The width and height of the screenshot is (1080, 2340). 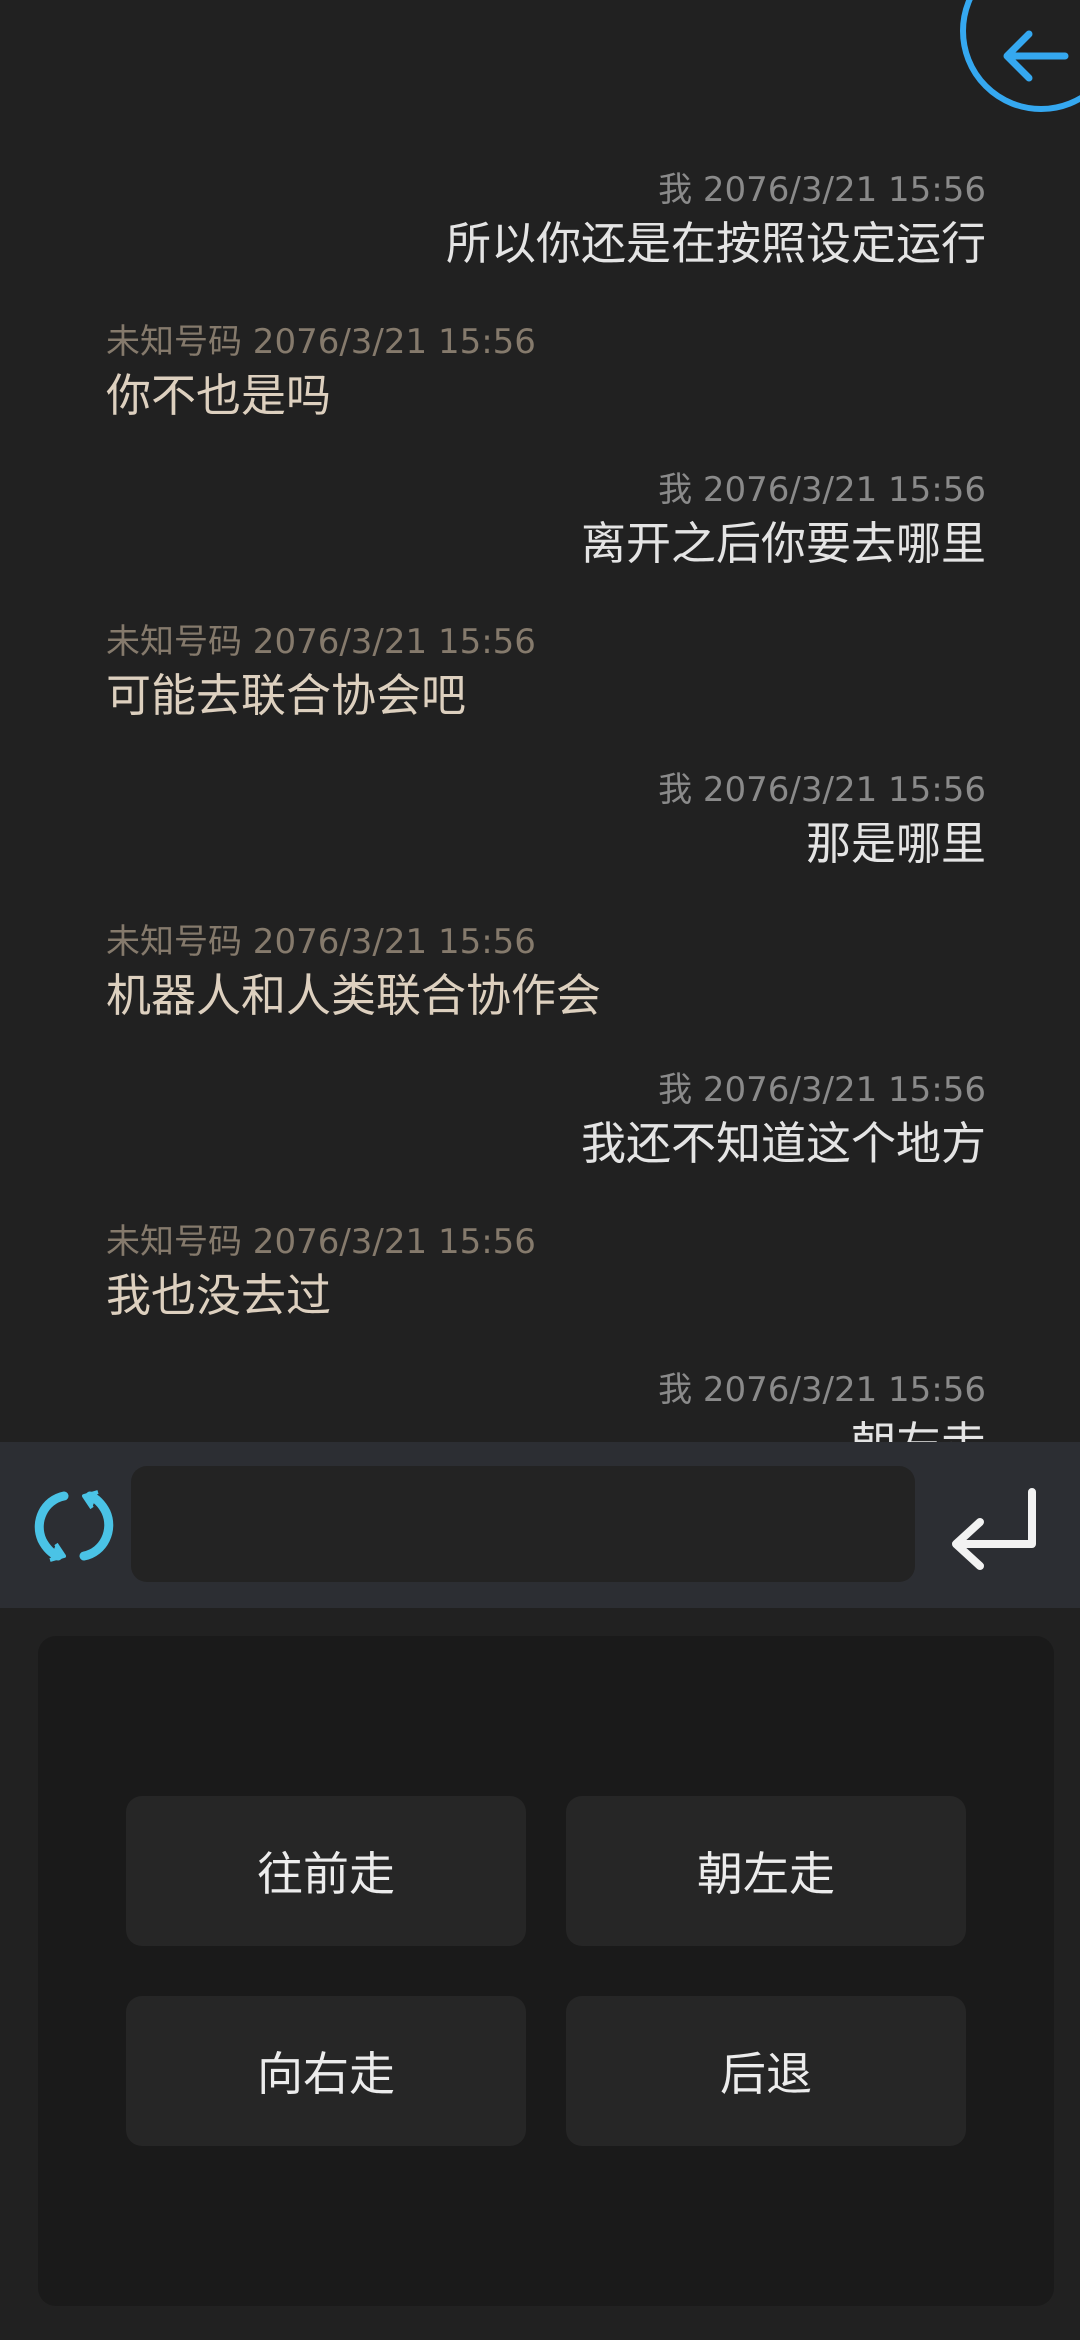 What do you see at coordinates (1036, 56) in the screenshot?
I see `arrow-left-icon` at bounding box center [1036, 56].